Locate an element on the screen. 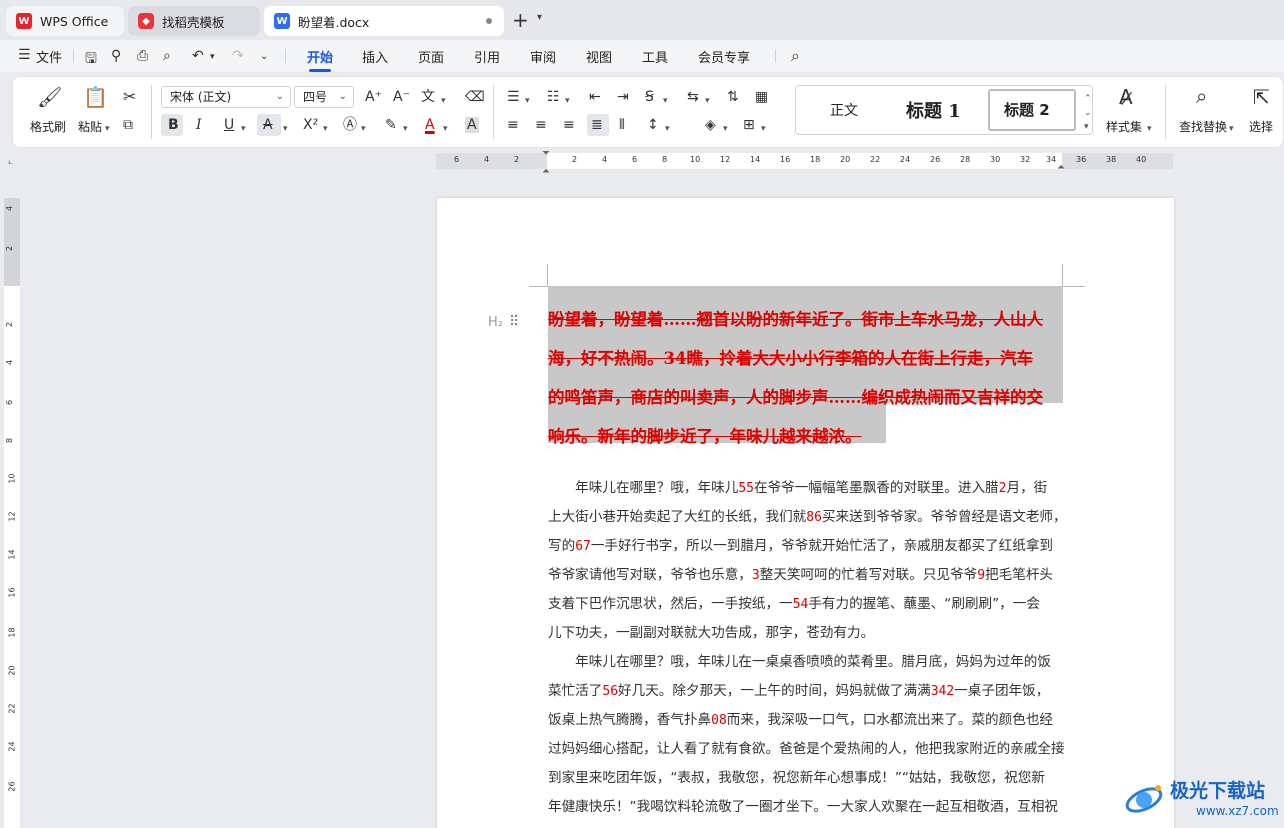  new-tab-button: + is located at coordinates (520, 20).